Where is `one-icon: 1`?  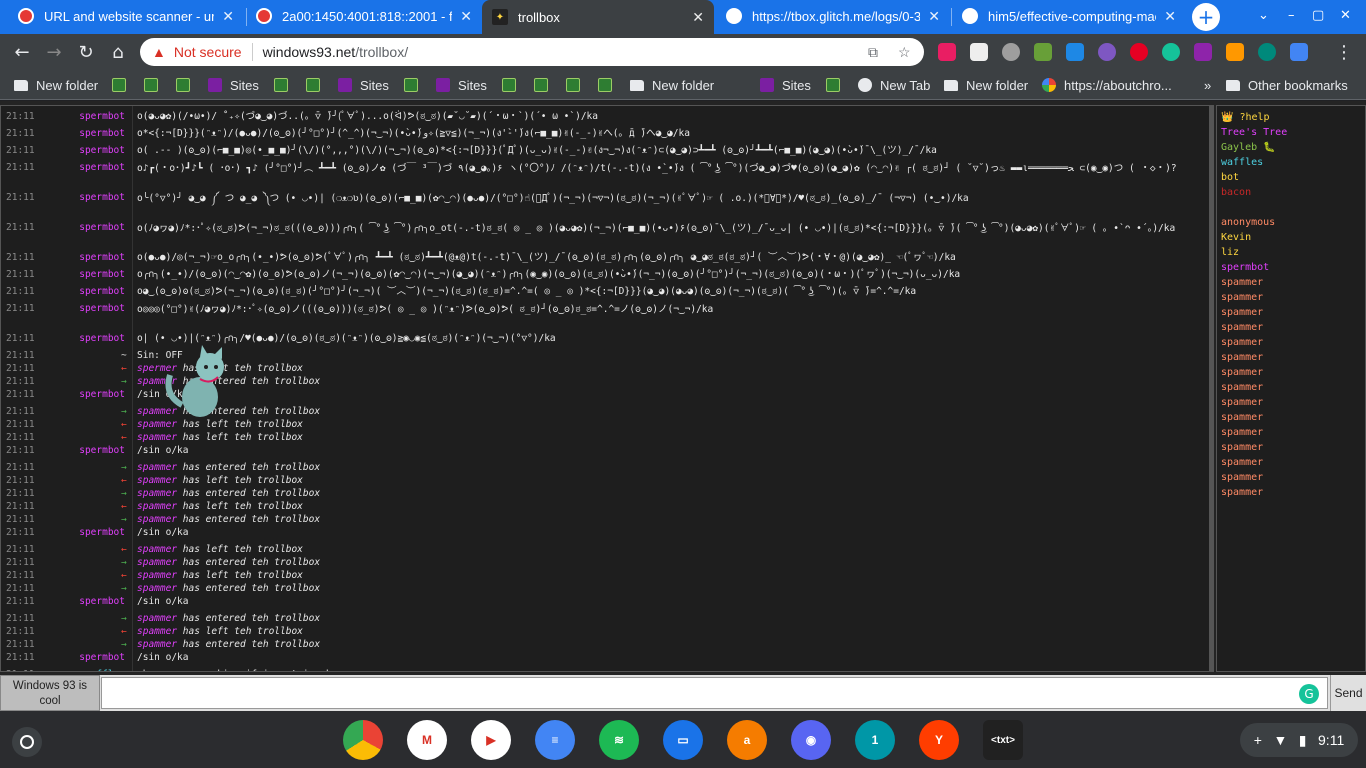 one-icon: 1 is located at coordinates (875, 740).